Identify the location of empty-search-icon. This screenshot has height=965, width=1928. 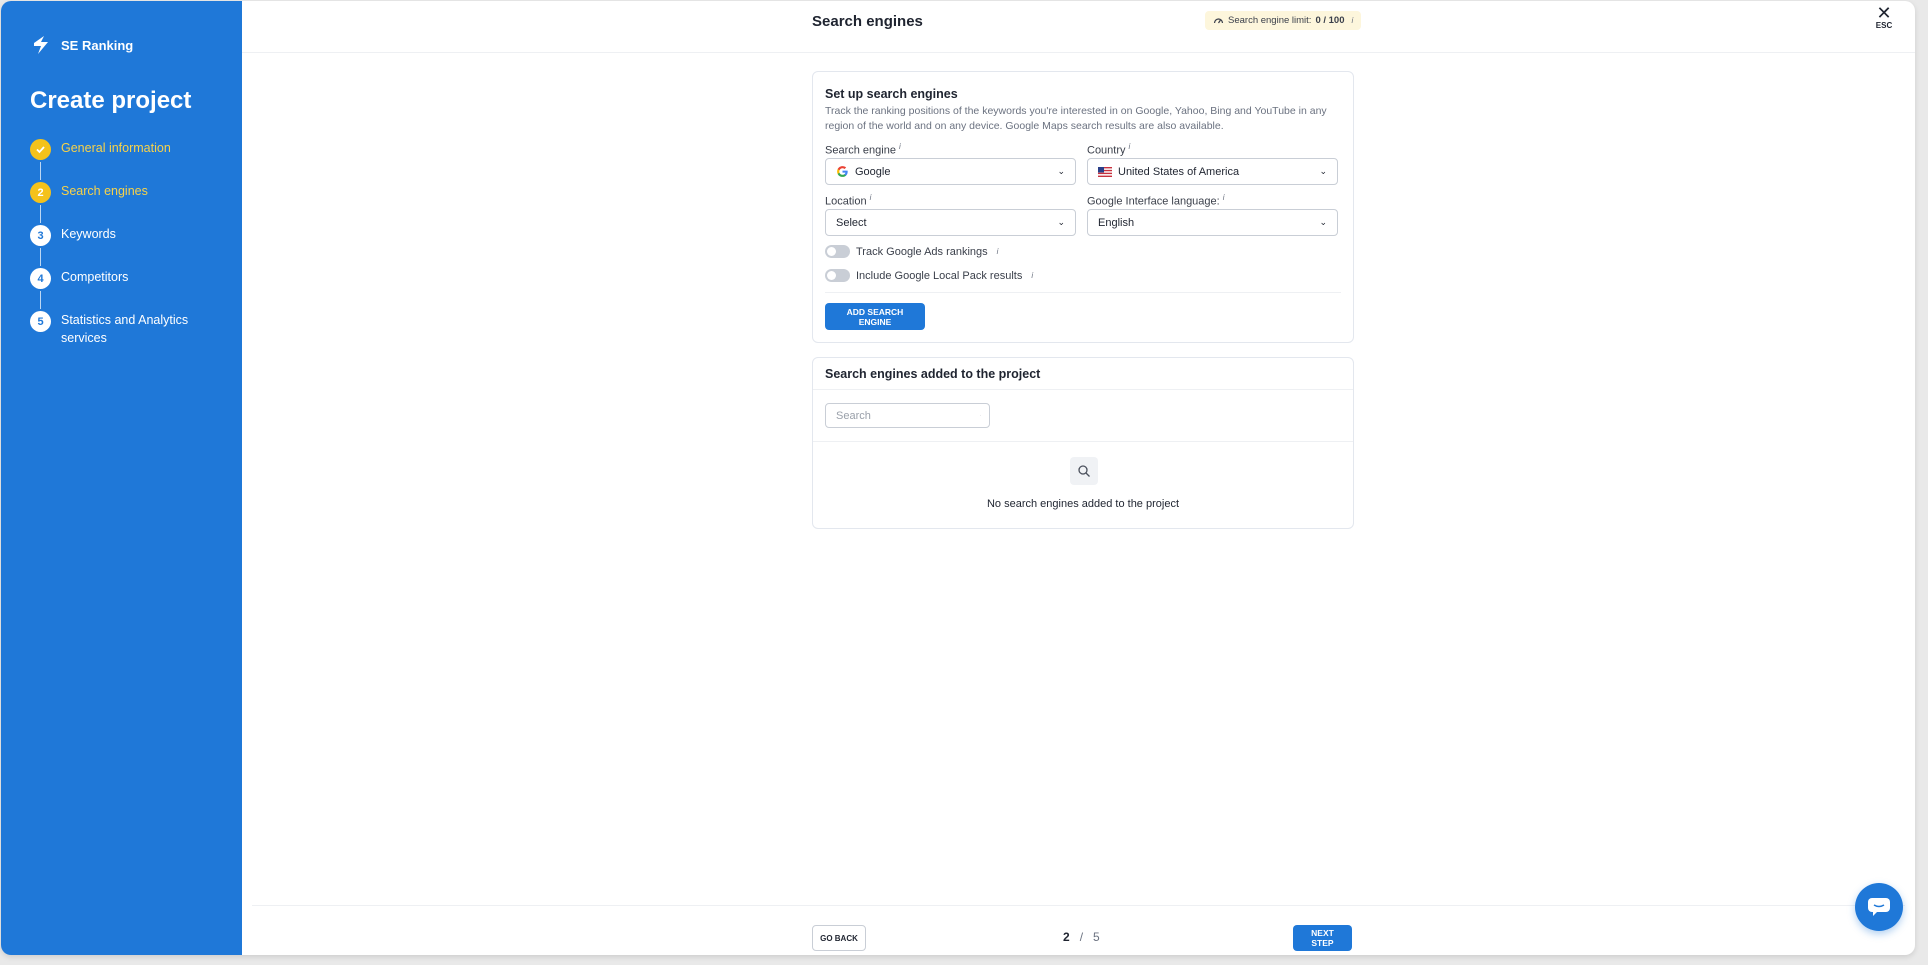
(1084, 471).